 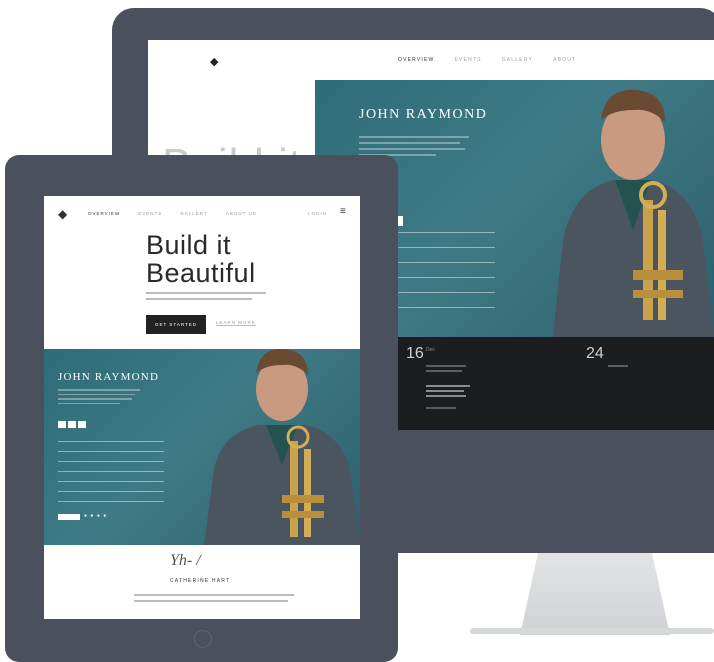 What do you see at coordinates (595, 594) in the screenshot?
I see `monitor-stand` at bounding box center [595, 594].